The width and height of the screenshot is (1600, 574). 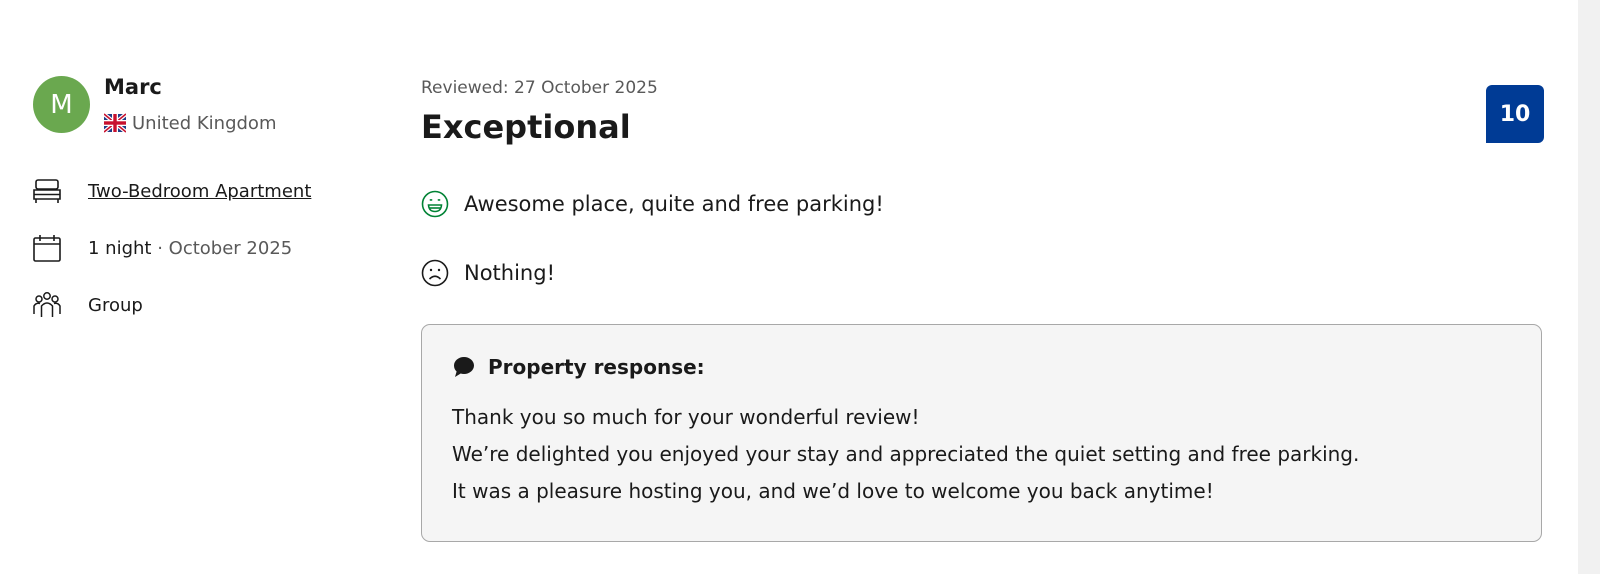 What do you see at coordinates (61, 104) in the screenshot?
I see `avatar: M` at bounding box center [61, 104].